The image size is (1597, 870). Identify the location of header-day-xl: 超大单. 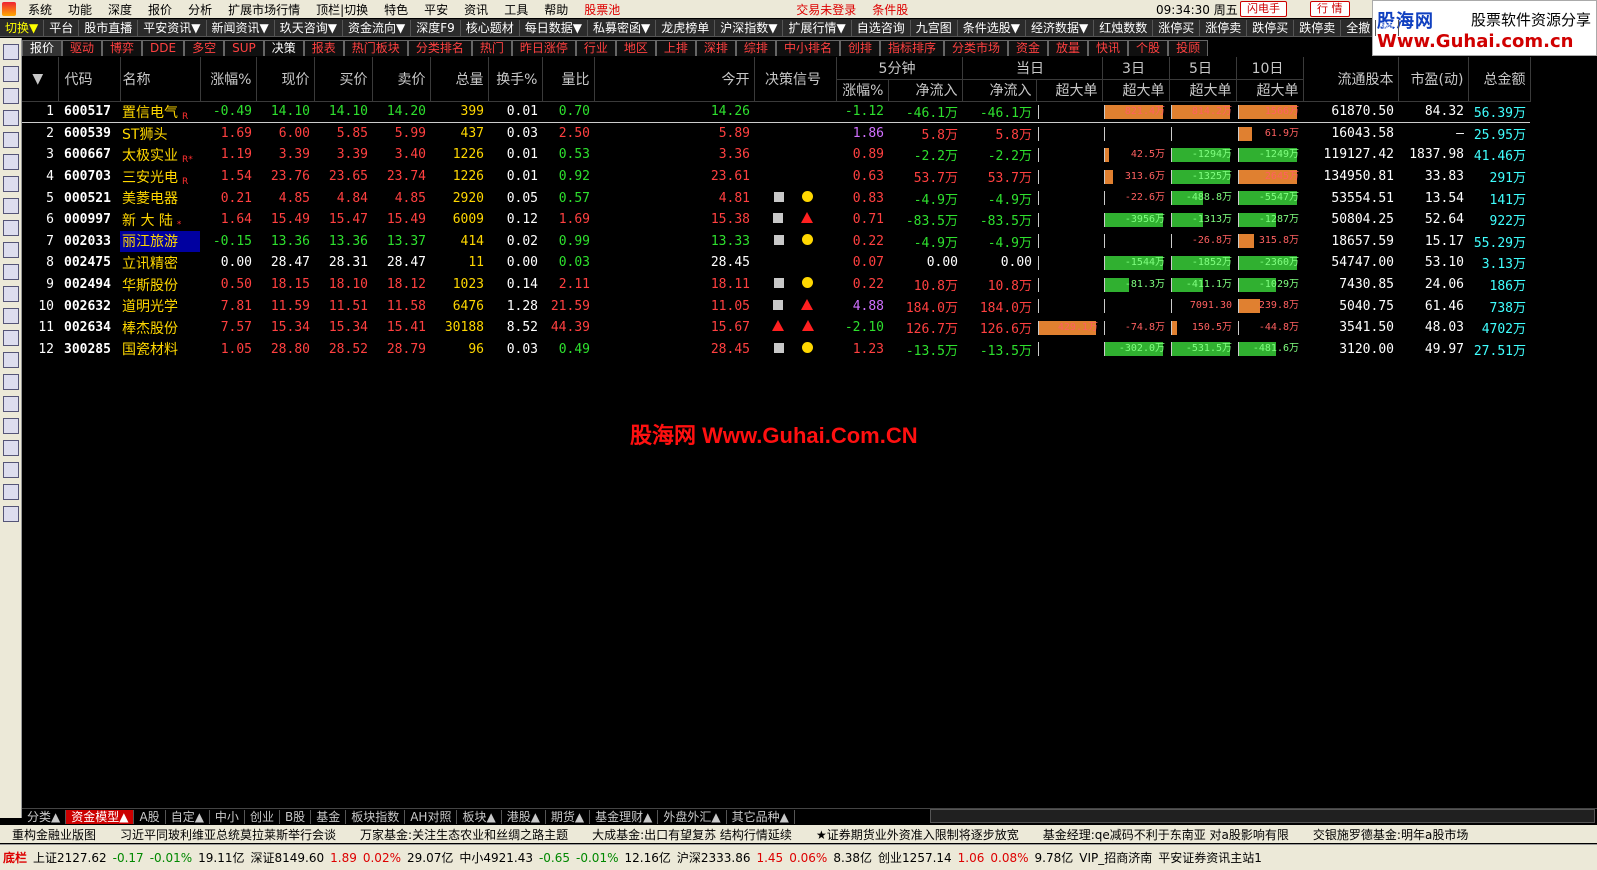
(1069, 90).